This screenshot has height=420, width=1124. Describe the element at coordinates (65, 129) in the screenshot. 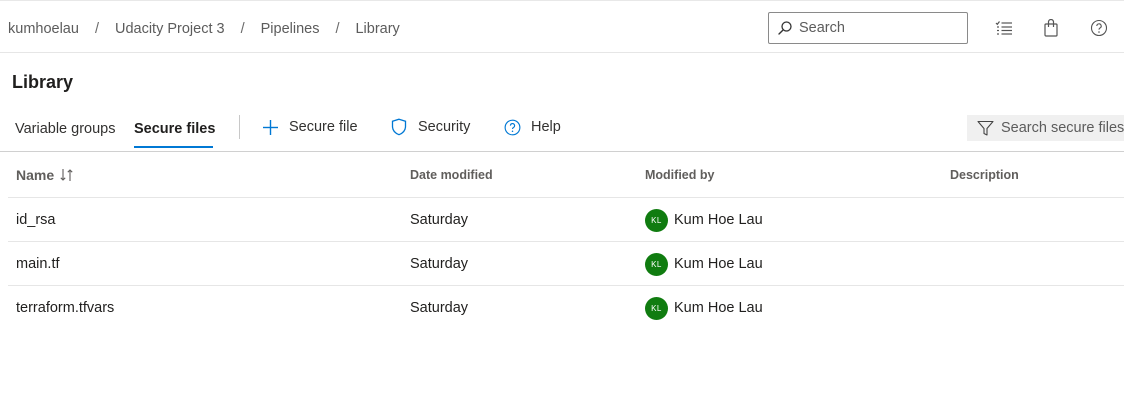

I see `tab-variable-groups: Variable groups` at that location.